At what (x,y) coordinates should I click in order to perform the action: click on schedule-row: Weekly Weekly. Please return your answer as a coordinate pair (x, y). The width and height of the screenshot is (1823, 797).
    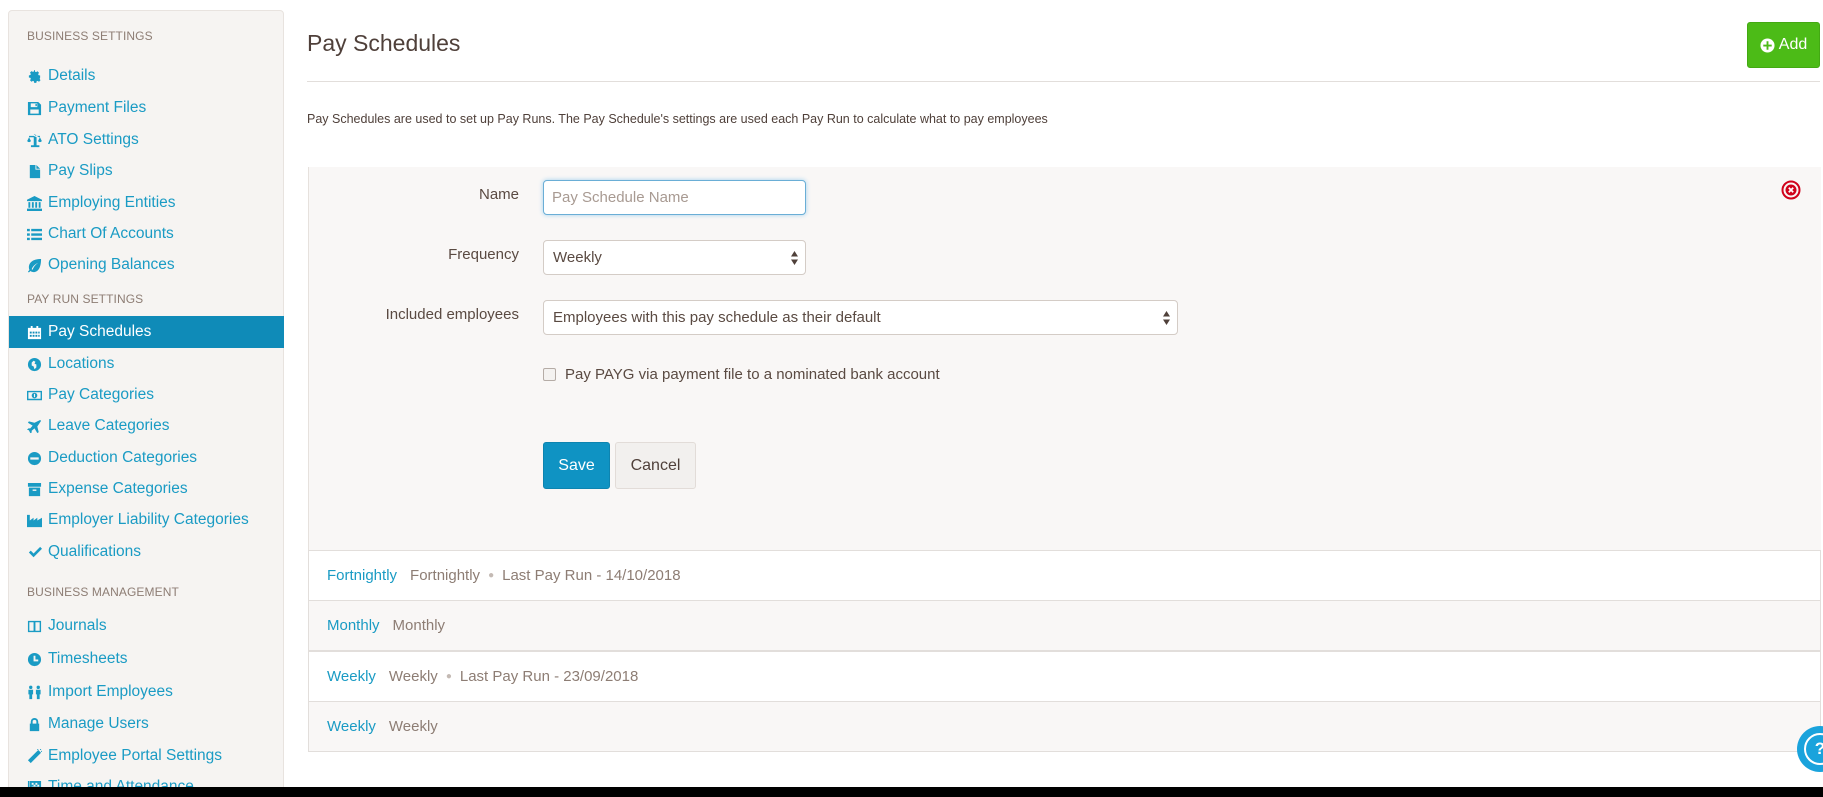
    Looking at the image, I should click on (1064, 726).